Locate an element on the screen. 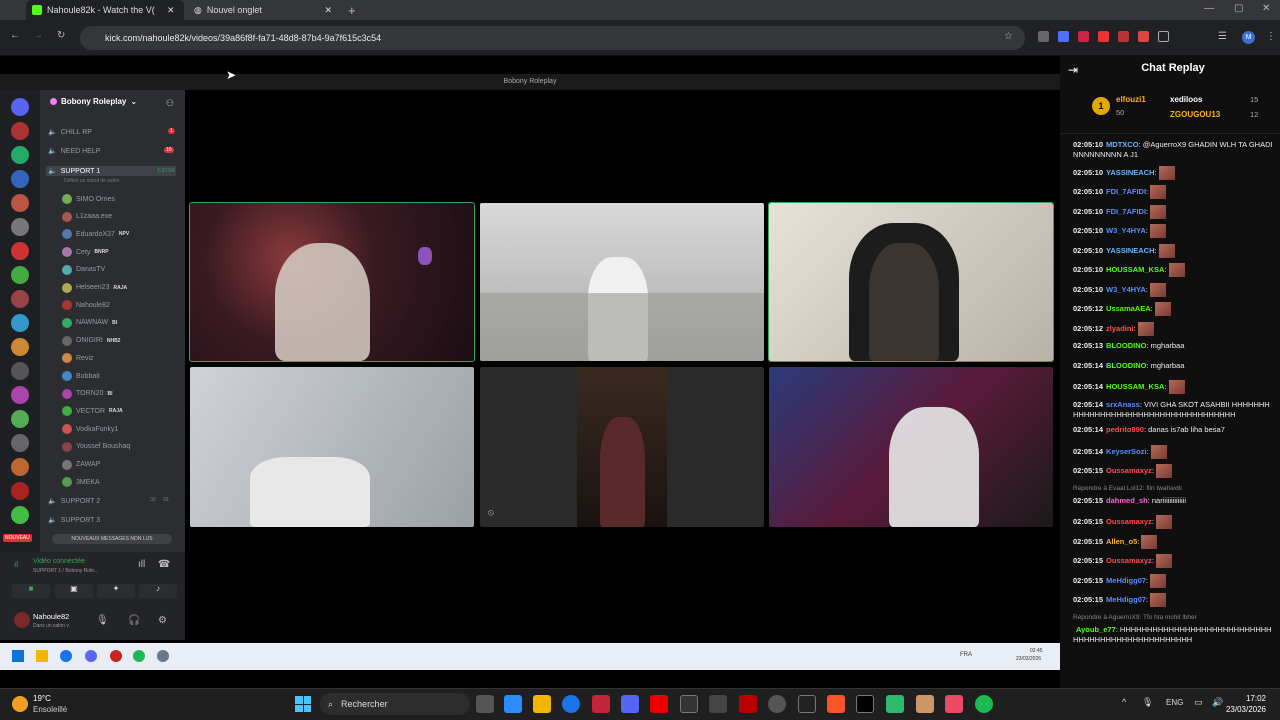 The image size is (1280, 720). camera-button: ■ is located at coordinates (31, 591).